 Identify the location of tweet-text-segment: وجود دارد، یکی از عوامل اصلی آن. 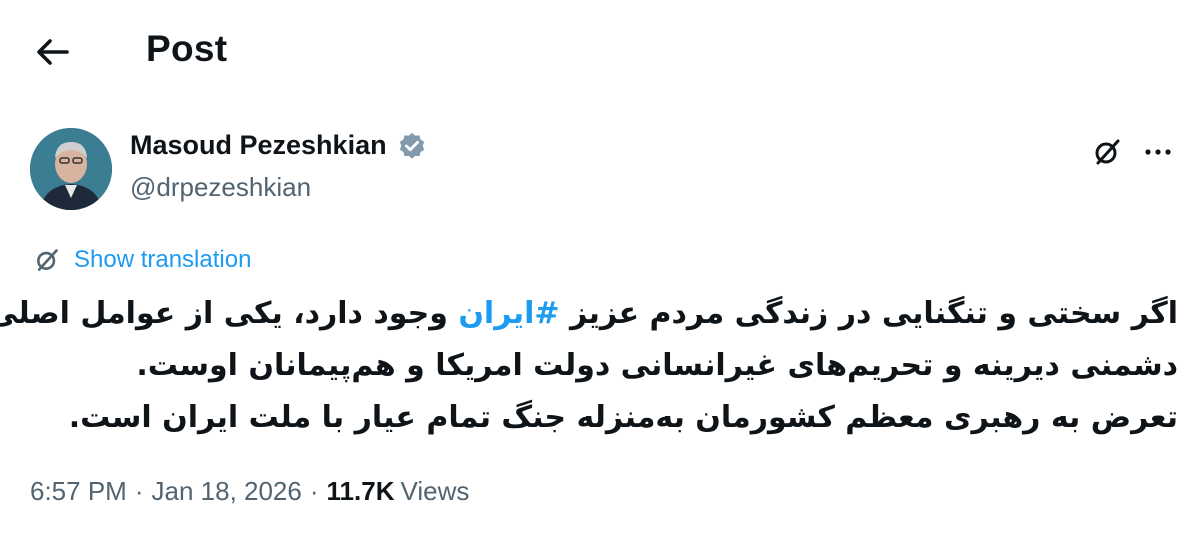
(224, 313).